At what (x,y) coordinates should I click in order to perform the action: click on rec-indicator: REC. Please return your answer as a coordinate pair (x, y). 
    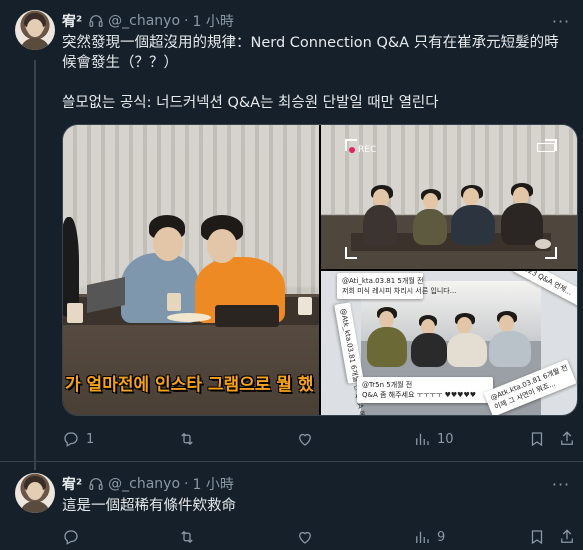
    Looking at the image, I should click on (362, 150).